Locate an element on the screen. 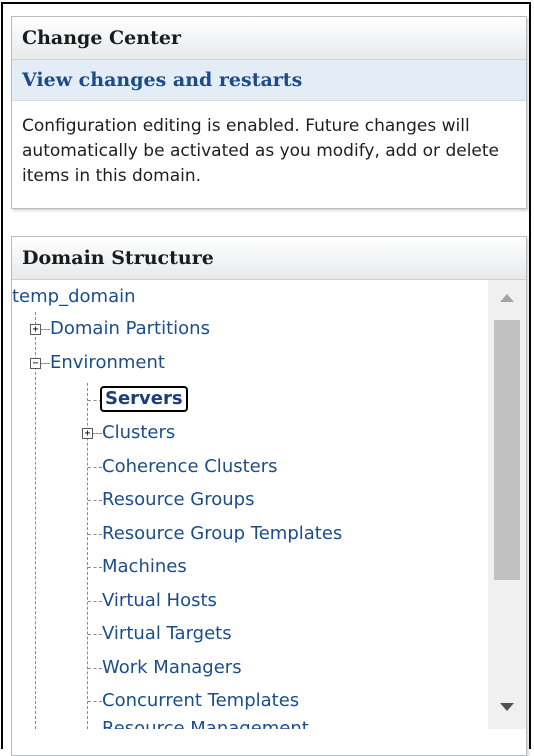 Image resolution: width=534 pixels, height=756 pixels. tree-item-machines: Machines is located at coordinates (144, 567).